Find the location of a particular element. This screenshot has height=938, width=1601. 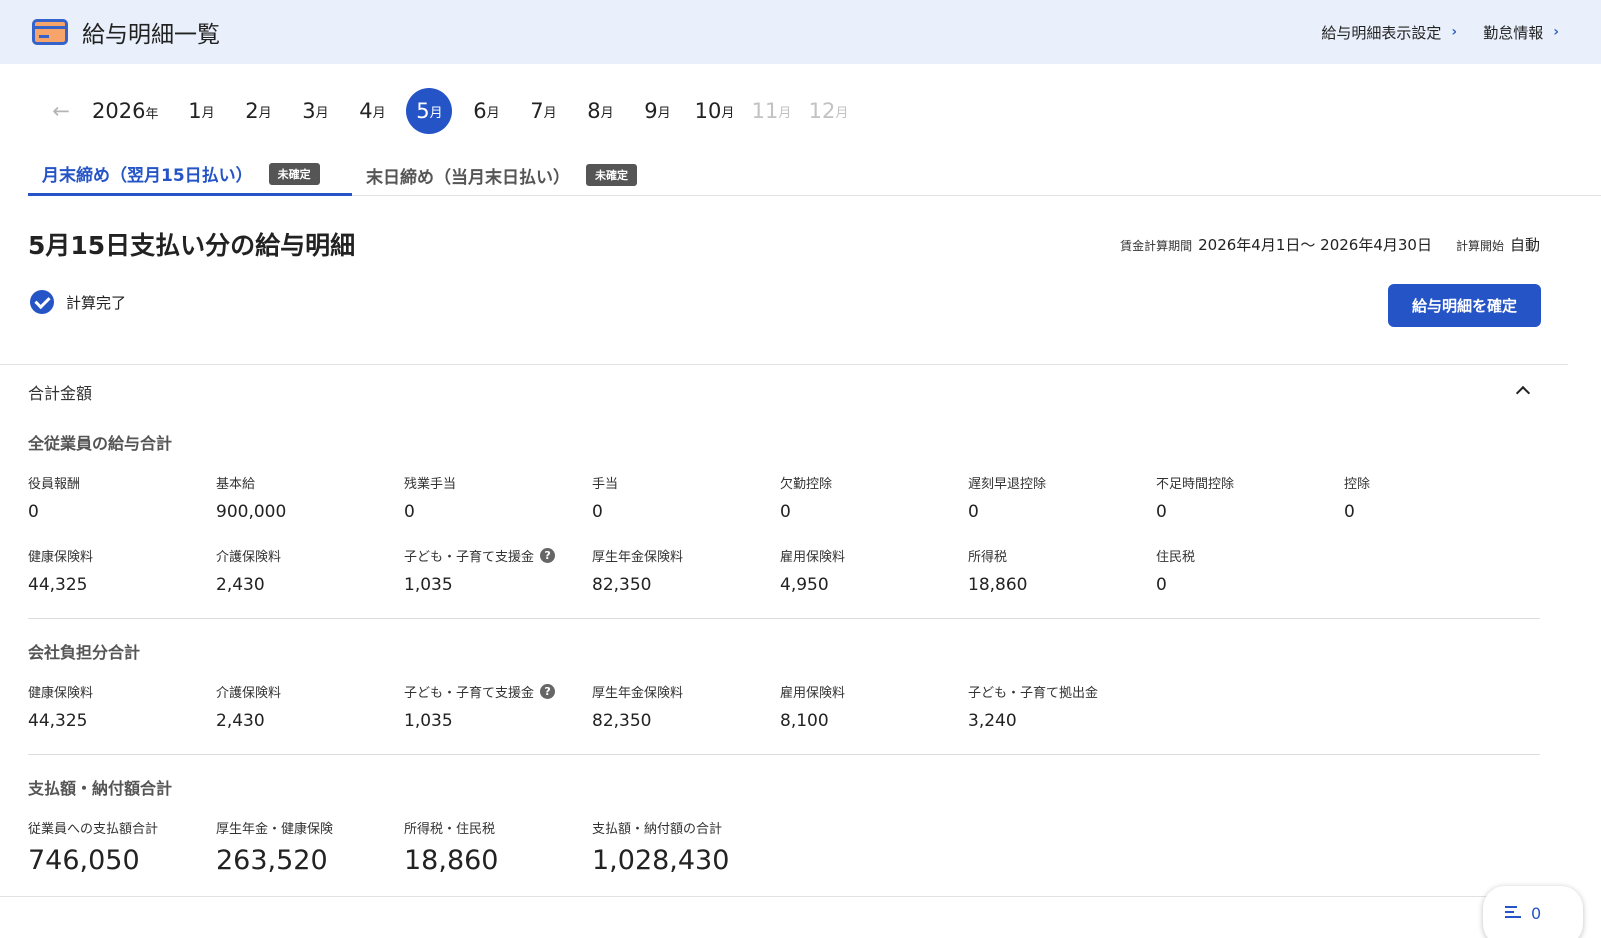

item-label-text: 支払額・納付額の合計 is located at coordinates (657, 829).